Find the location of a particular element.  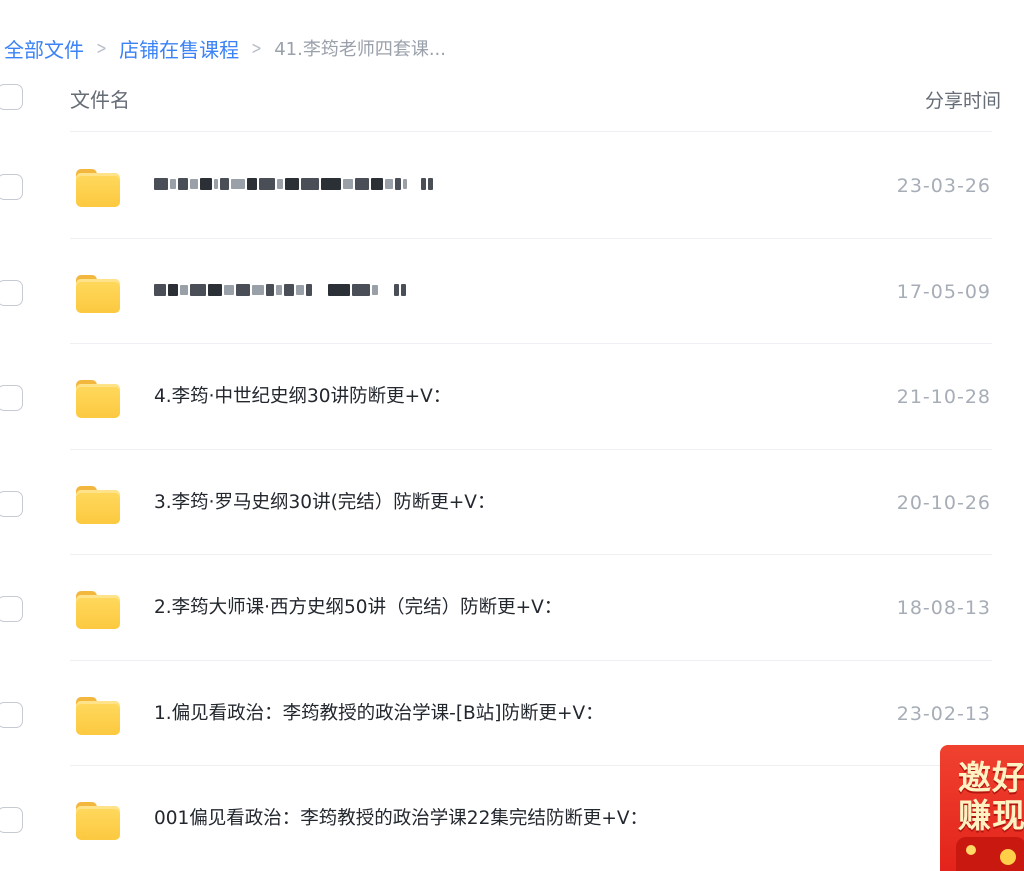

share-date: 21-10-28 is located at coordinates (943, 397).